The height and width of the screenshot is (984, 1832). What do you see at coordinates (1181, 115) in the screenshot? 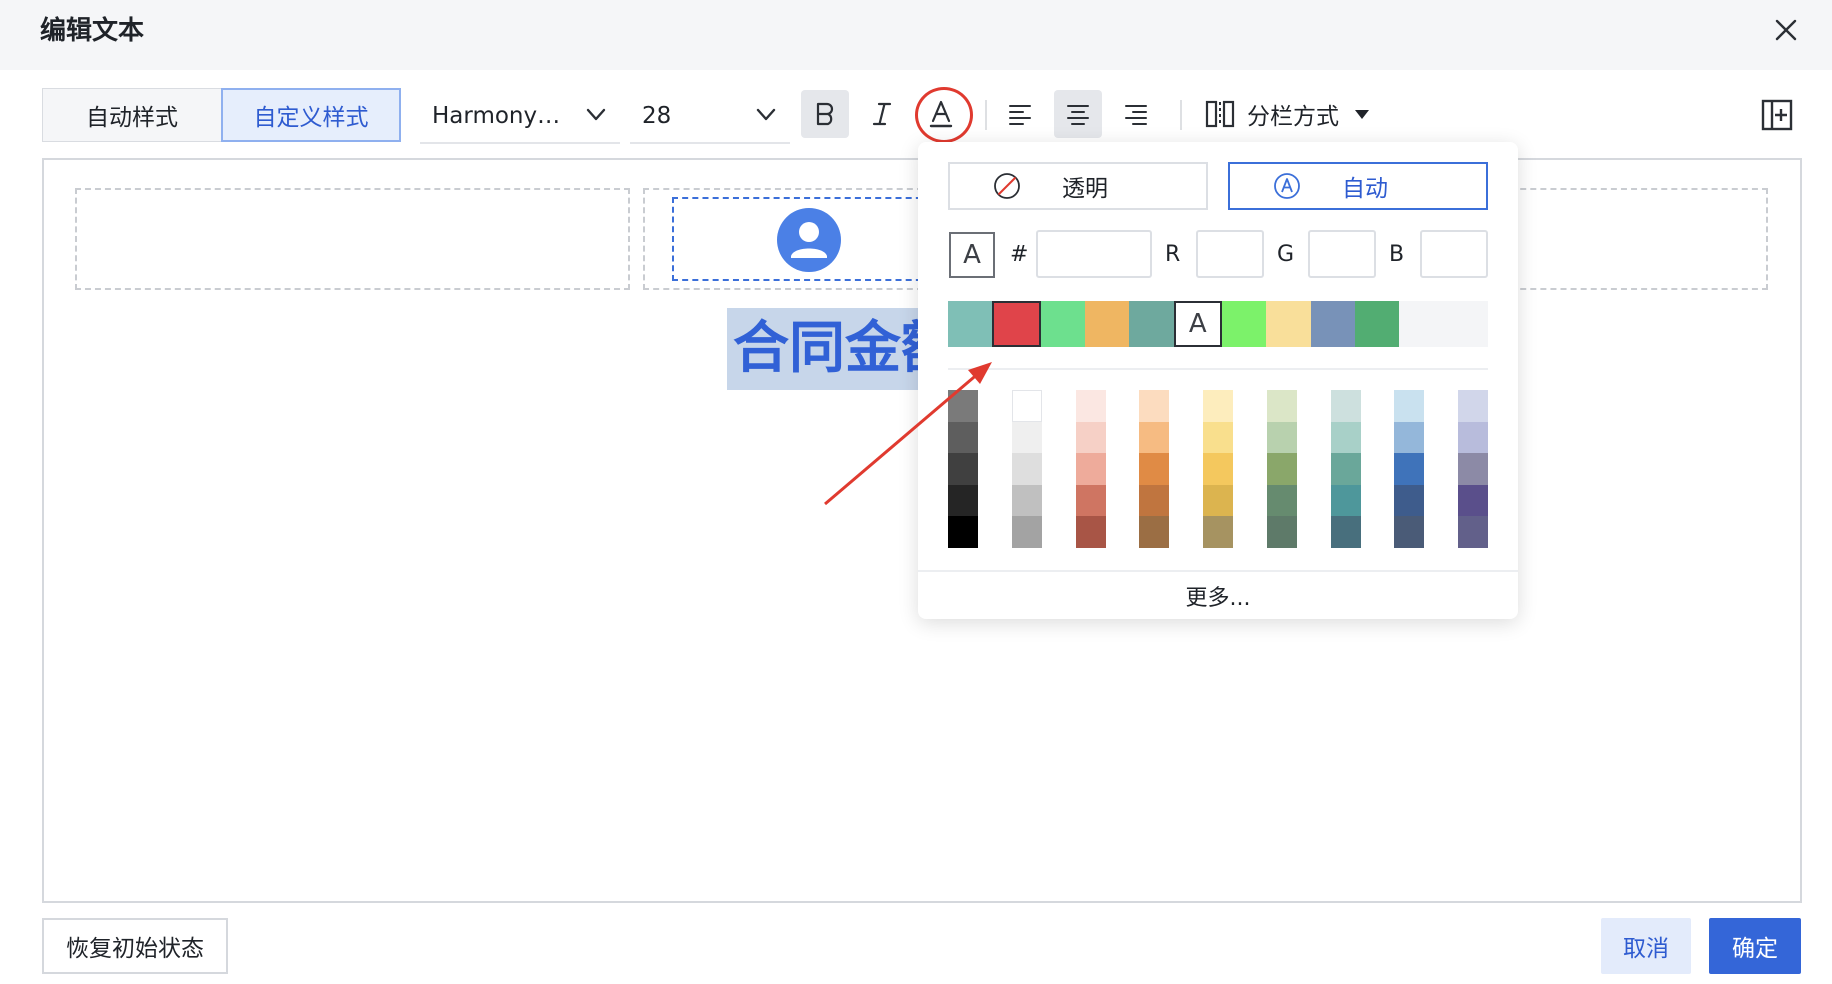
I see `toolbar-divider` at bounding box center [1181, 115].